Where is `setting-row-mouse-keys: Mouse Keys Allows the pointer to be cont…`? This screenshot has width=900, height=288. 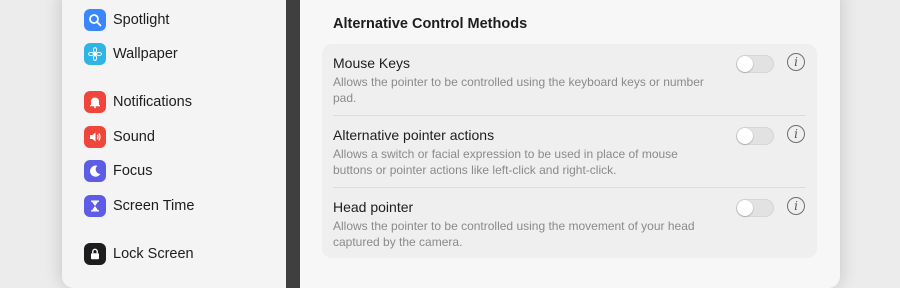 setting-row-mouse-keys: Mouse Keys Allows the pointer to be cont… is located at coordinates (569, 80).